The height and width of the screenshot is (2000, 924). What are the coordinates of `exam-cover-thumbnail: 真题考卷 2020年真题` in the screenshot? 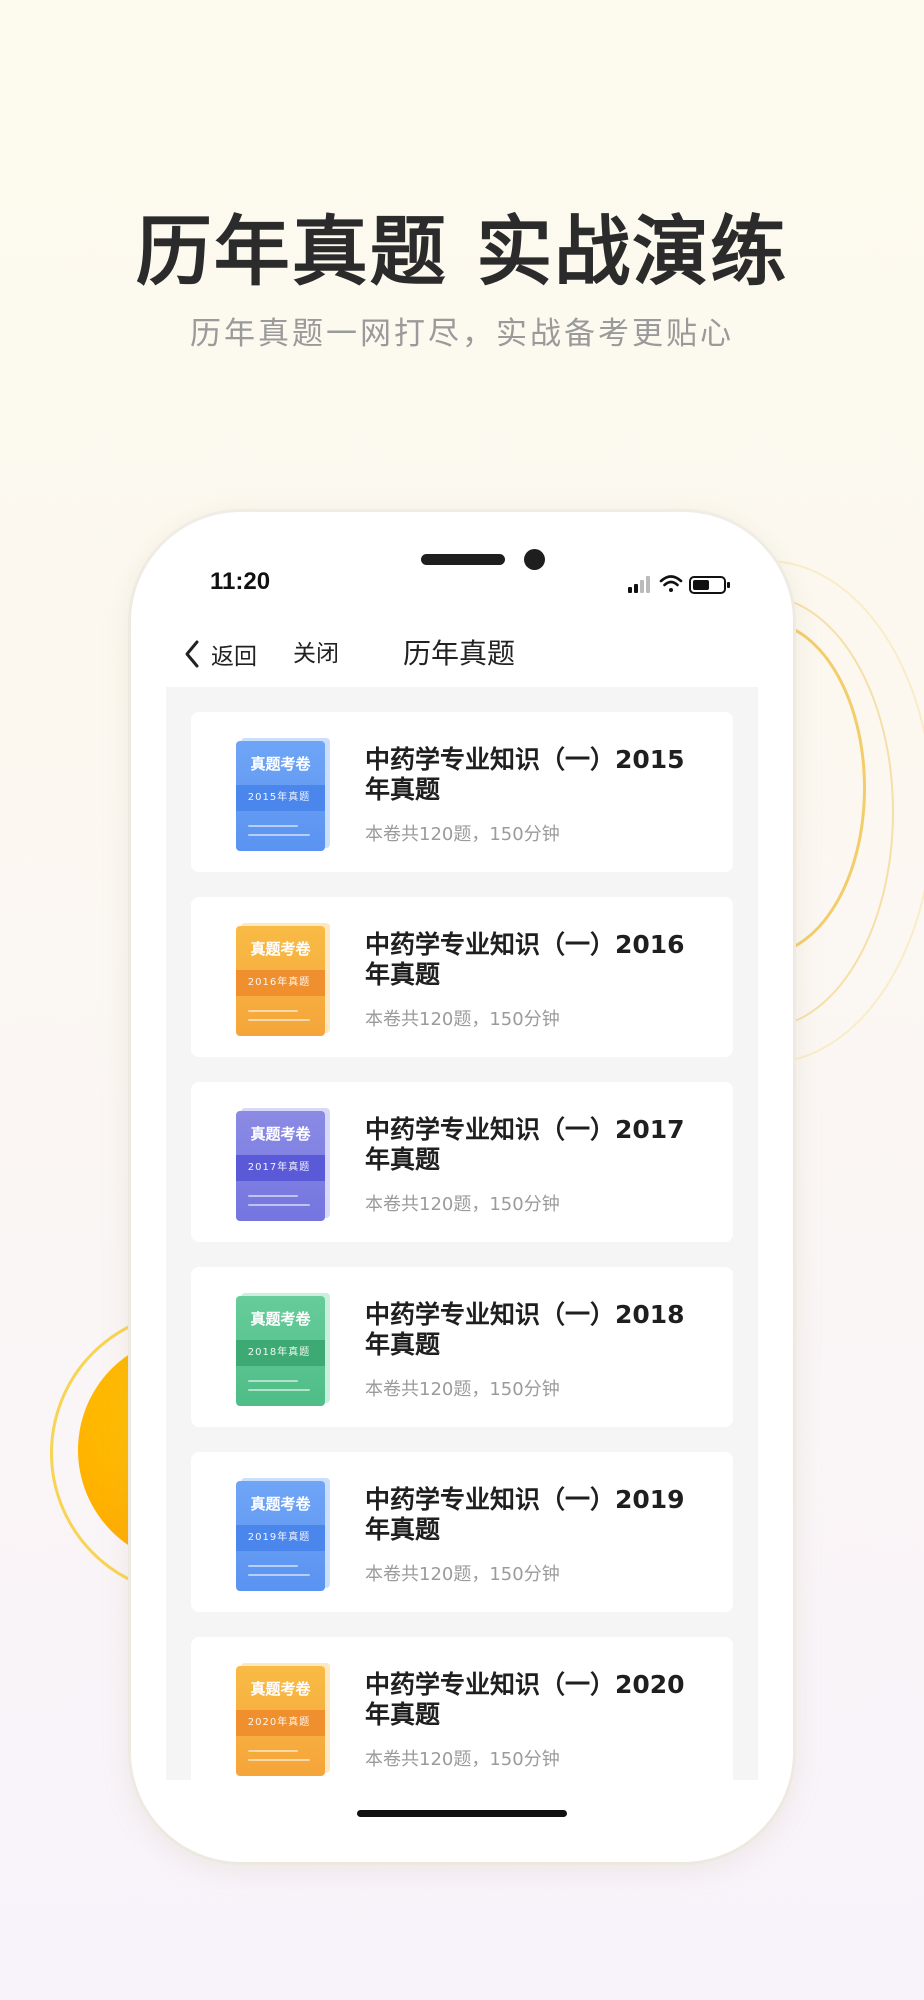 It's located at (286, 1719).